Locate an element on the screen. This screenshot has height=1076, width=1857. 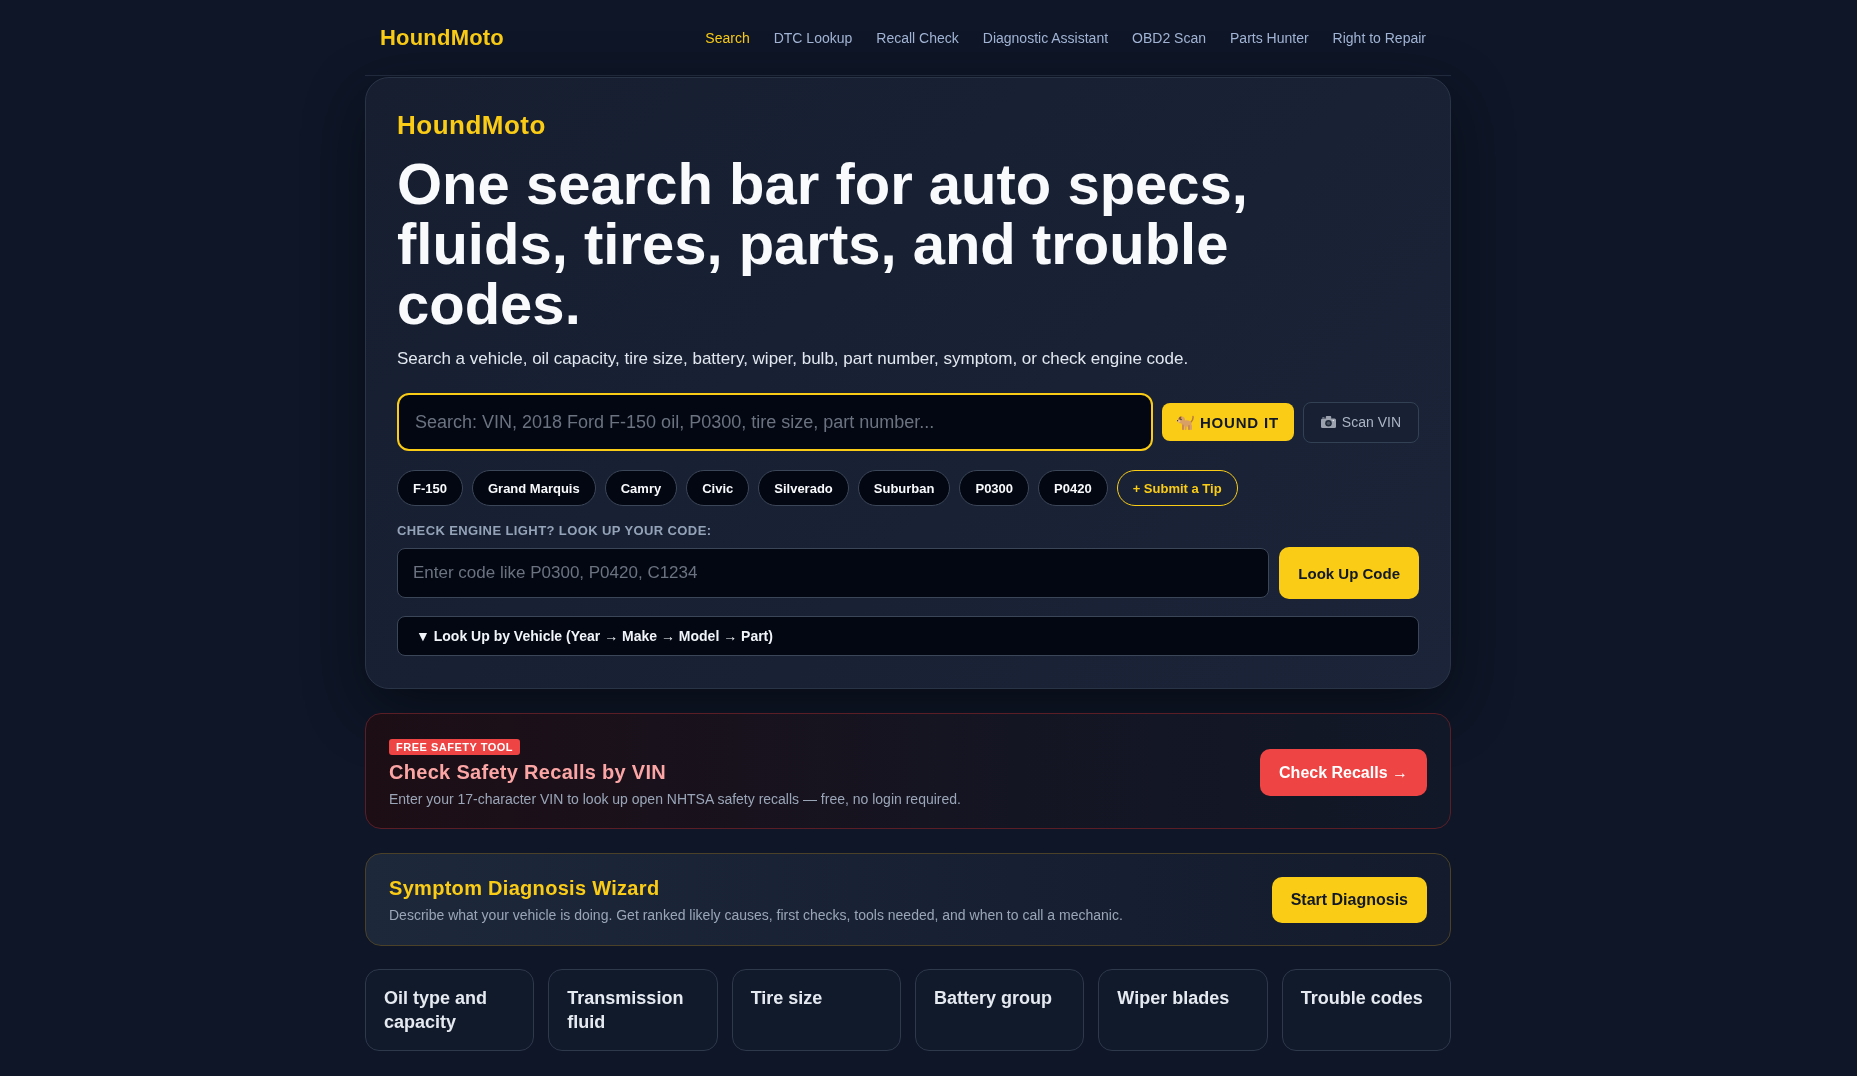
search-chip: Grand Marquis is located at coordinates (533, 488).